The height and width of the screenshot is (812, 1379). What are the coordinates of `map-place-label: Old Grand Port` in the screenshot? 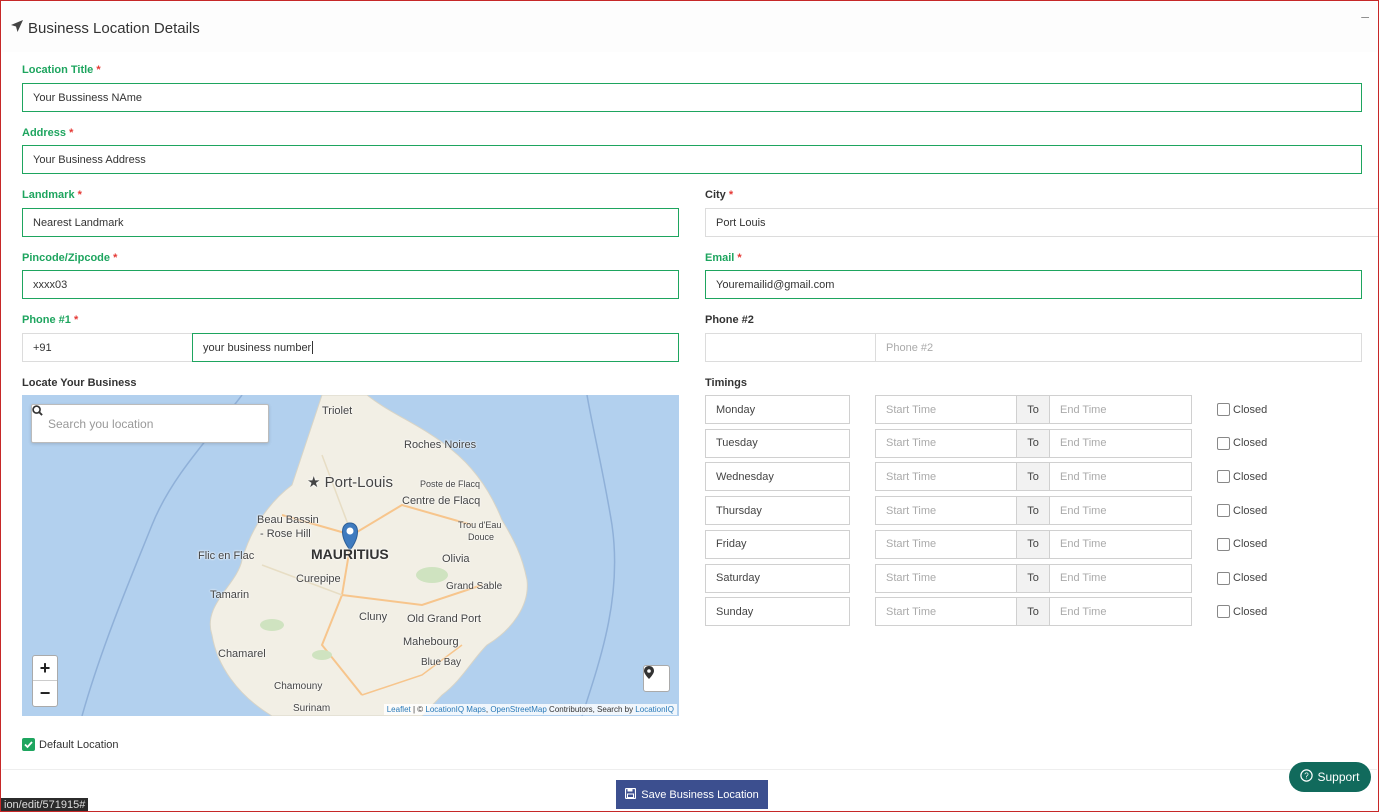 It's located at (444, 619).